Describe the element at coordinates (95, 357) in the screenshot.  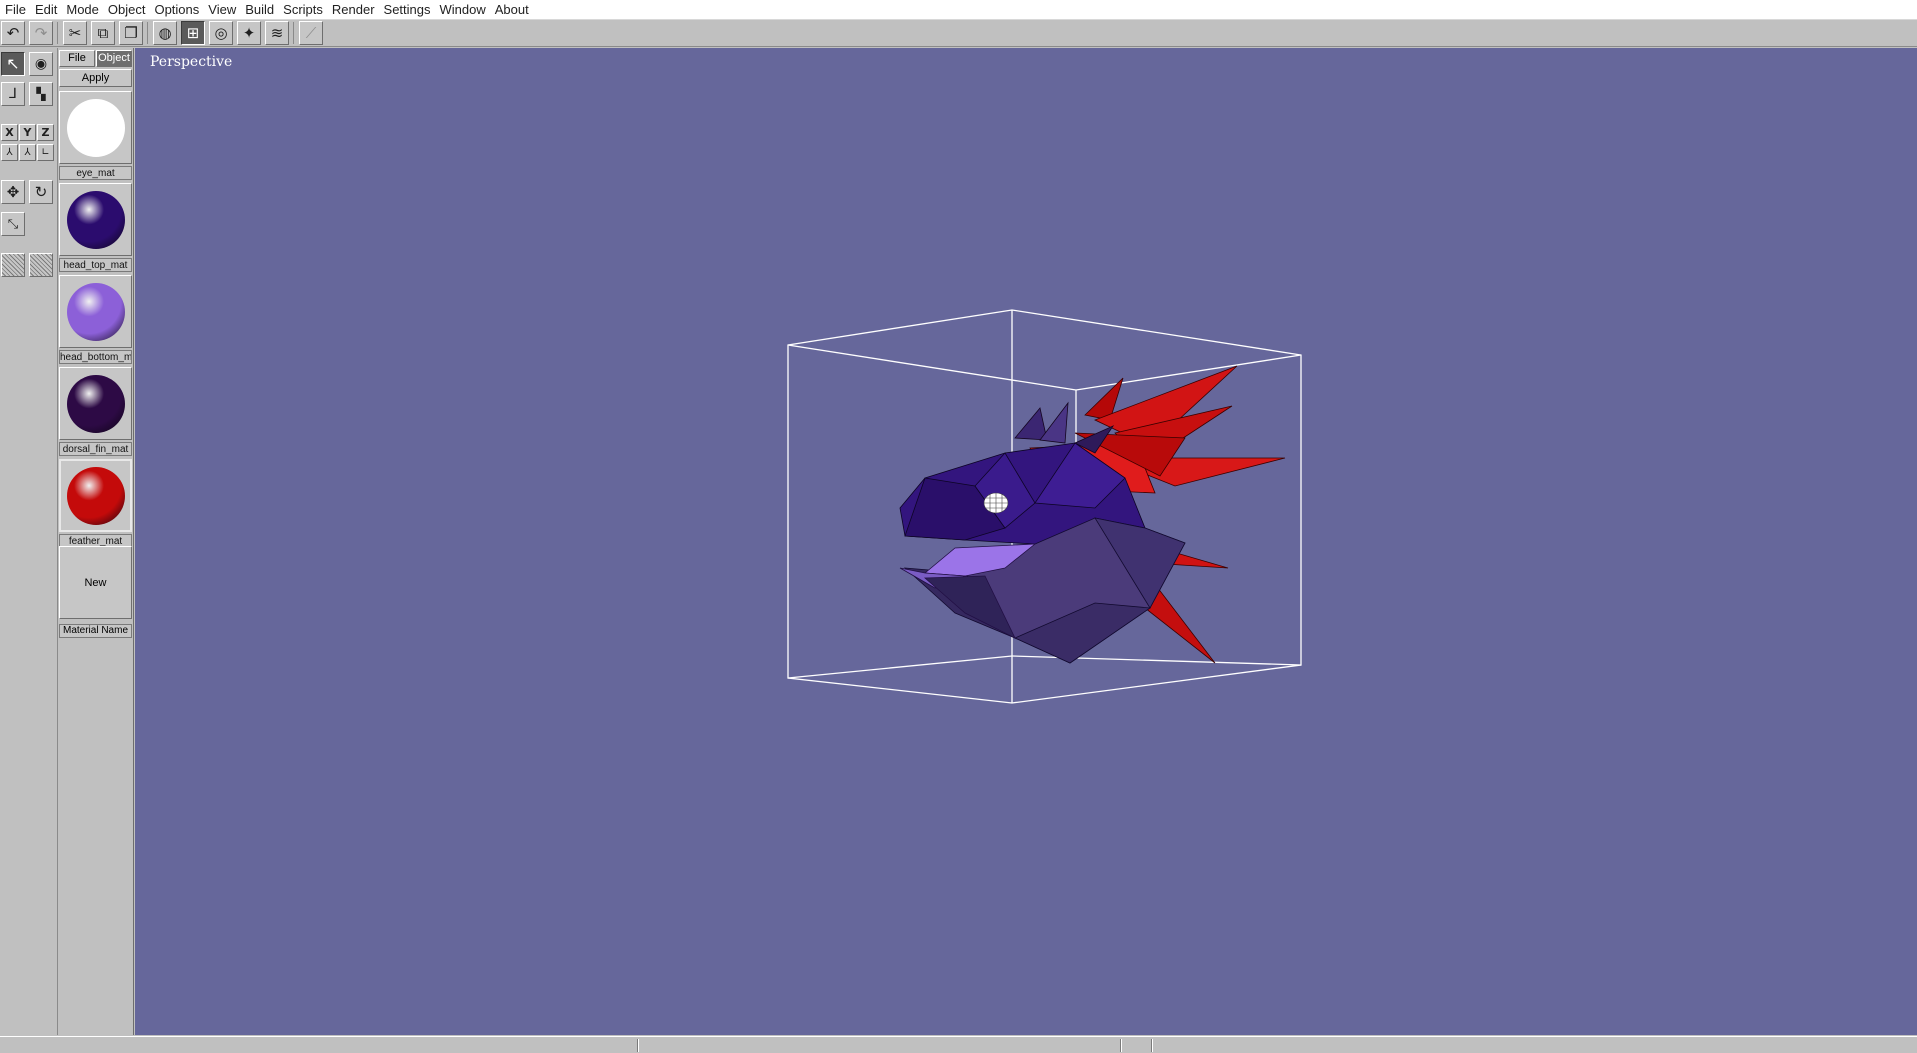
I see `material-name-label: head_bottom_mat` at that location.